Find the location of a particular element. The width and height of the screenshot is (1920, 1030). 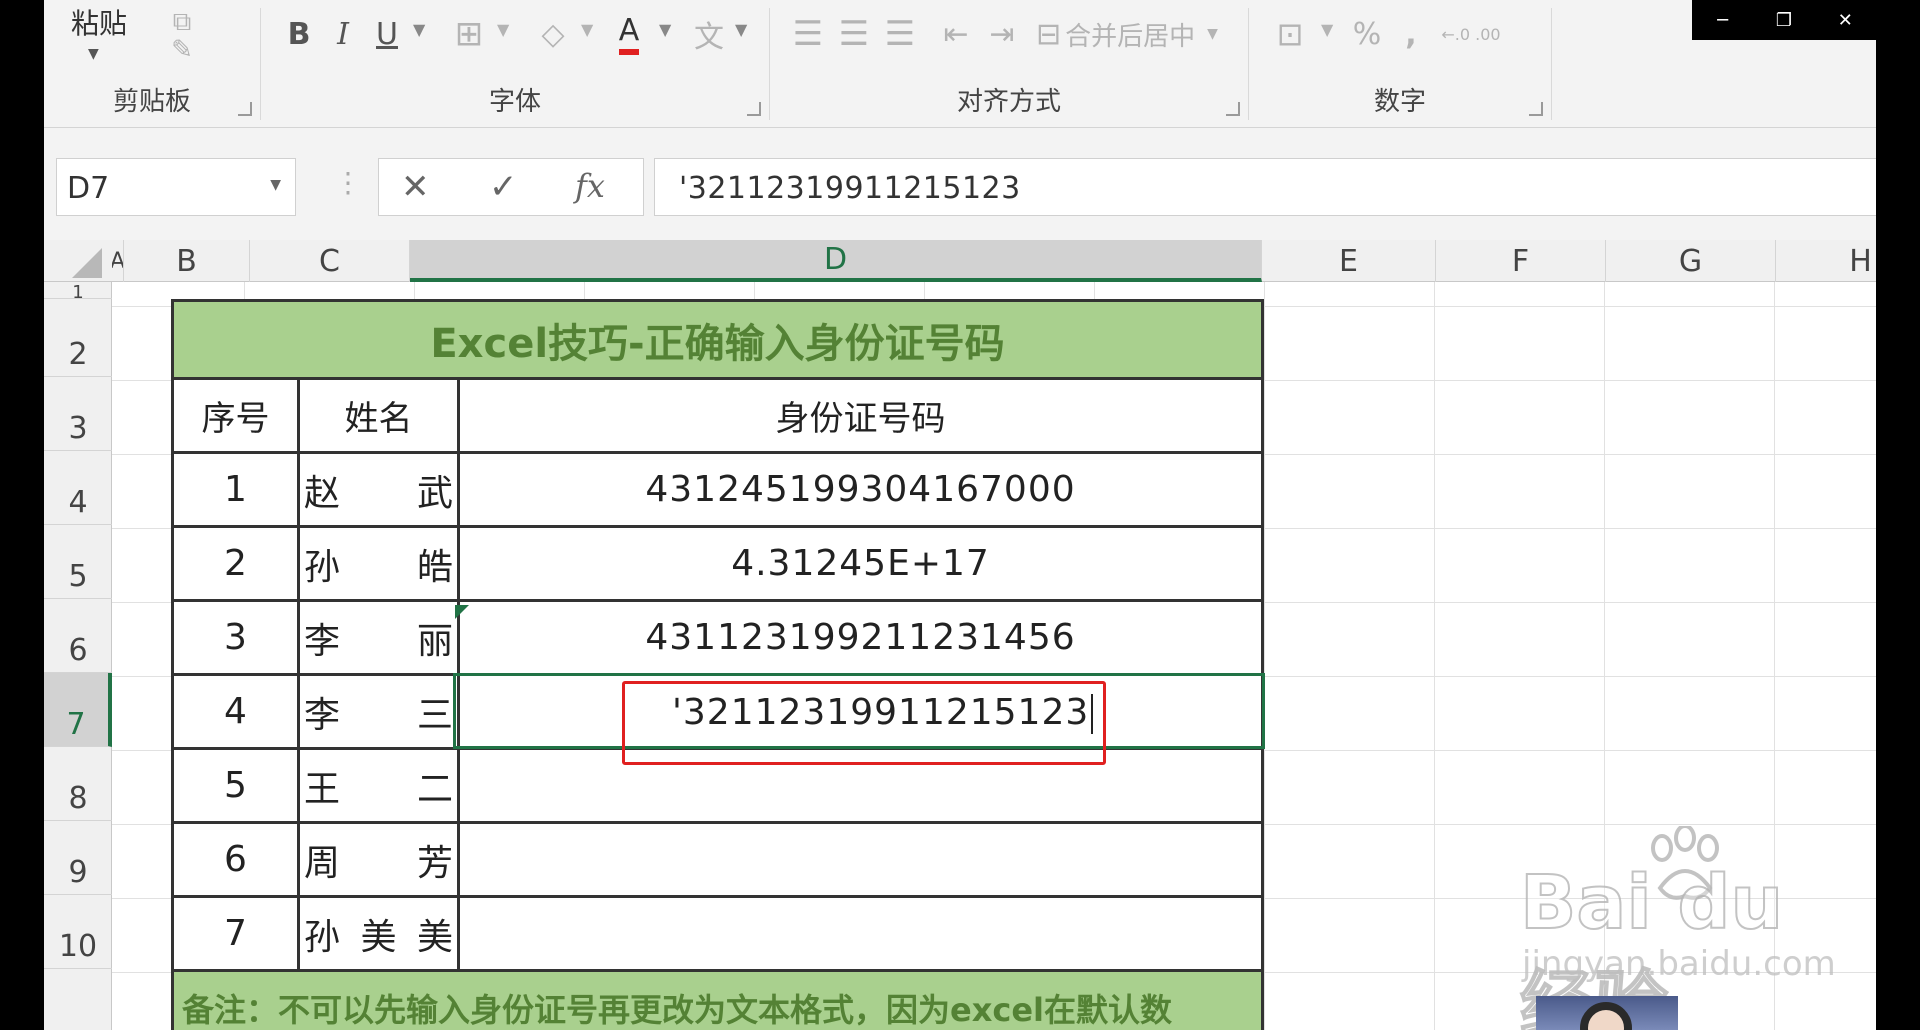

font-launcher-icon is located at coordinates (754, 109).